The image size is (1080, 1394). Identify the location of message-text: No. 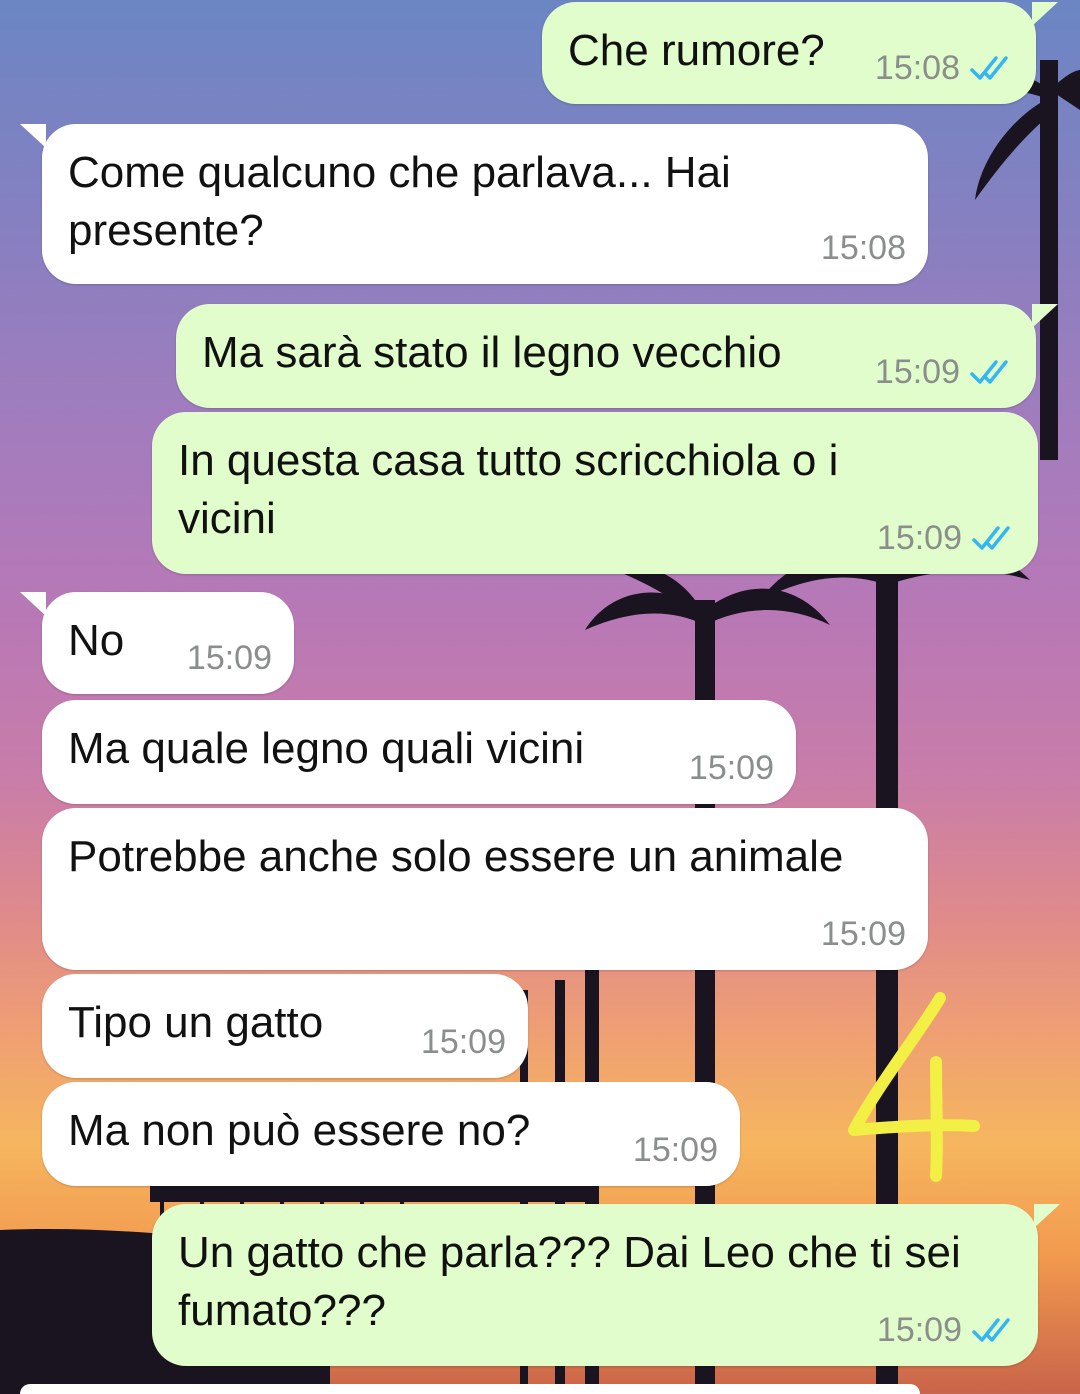
(96, 640).